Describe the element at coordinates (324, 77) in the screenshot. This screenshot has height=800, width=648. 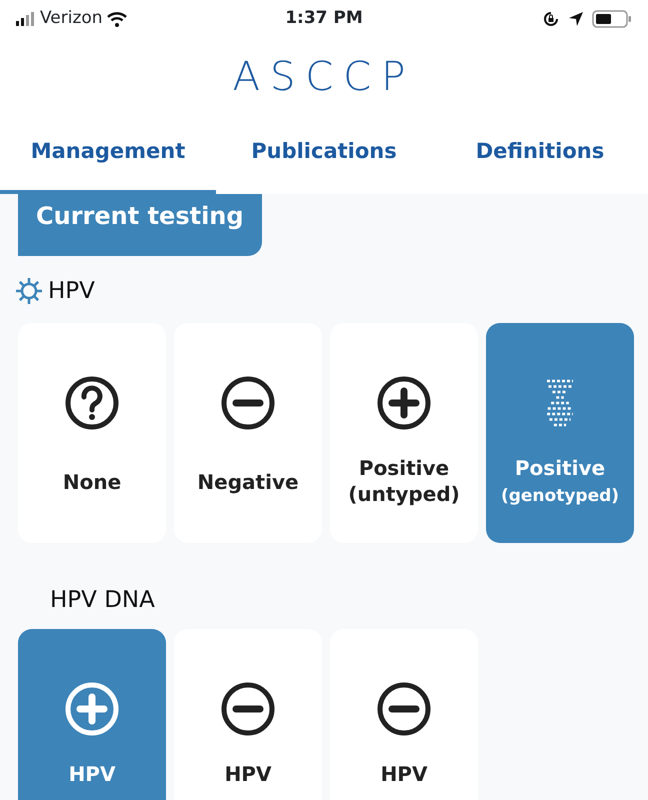
I see `logo: ASCCP` at that location.